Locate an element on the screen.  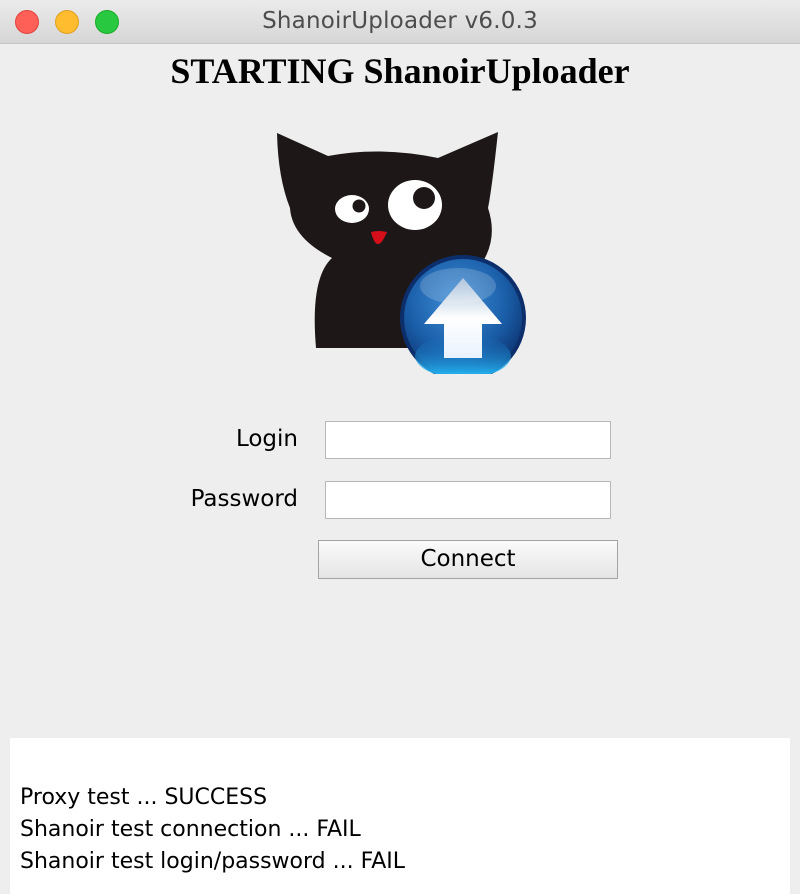
log-line: Shanoir test connection ... FAIL is located at coordinates (190, 829).